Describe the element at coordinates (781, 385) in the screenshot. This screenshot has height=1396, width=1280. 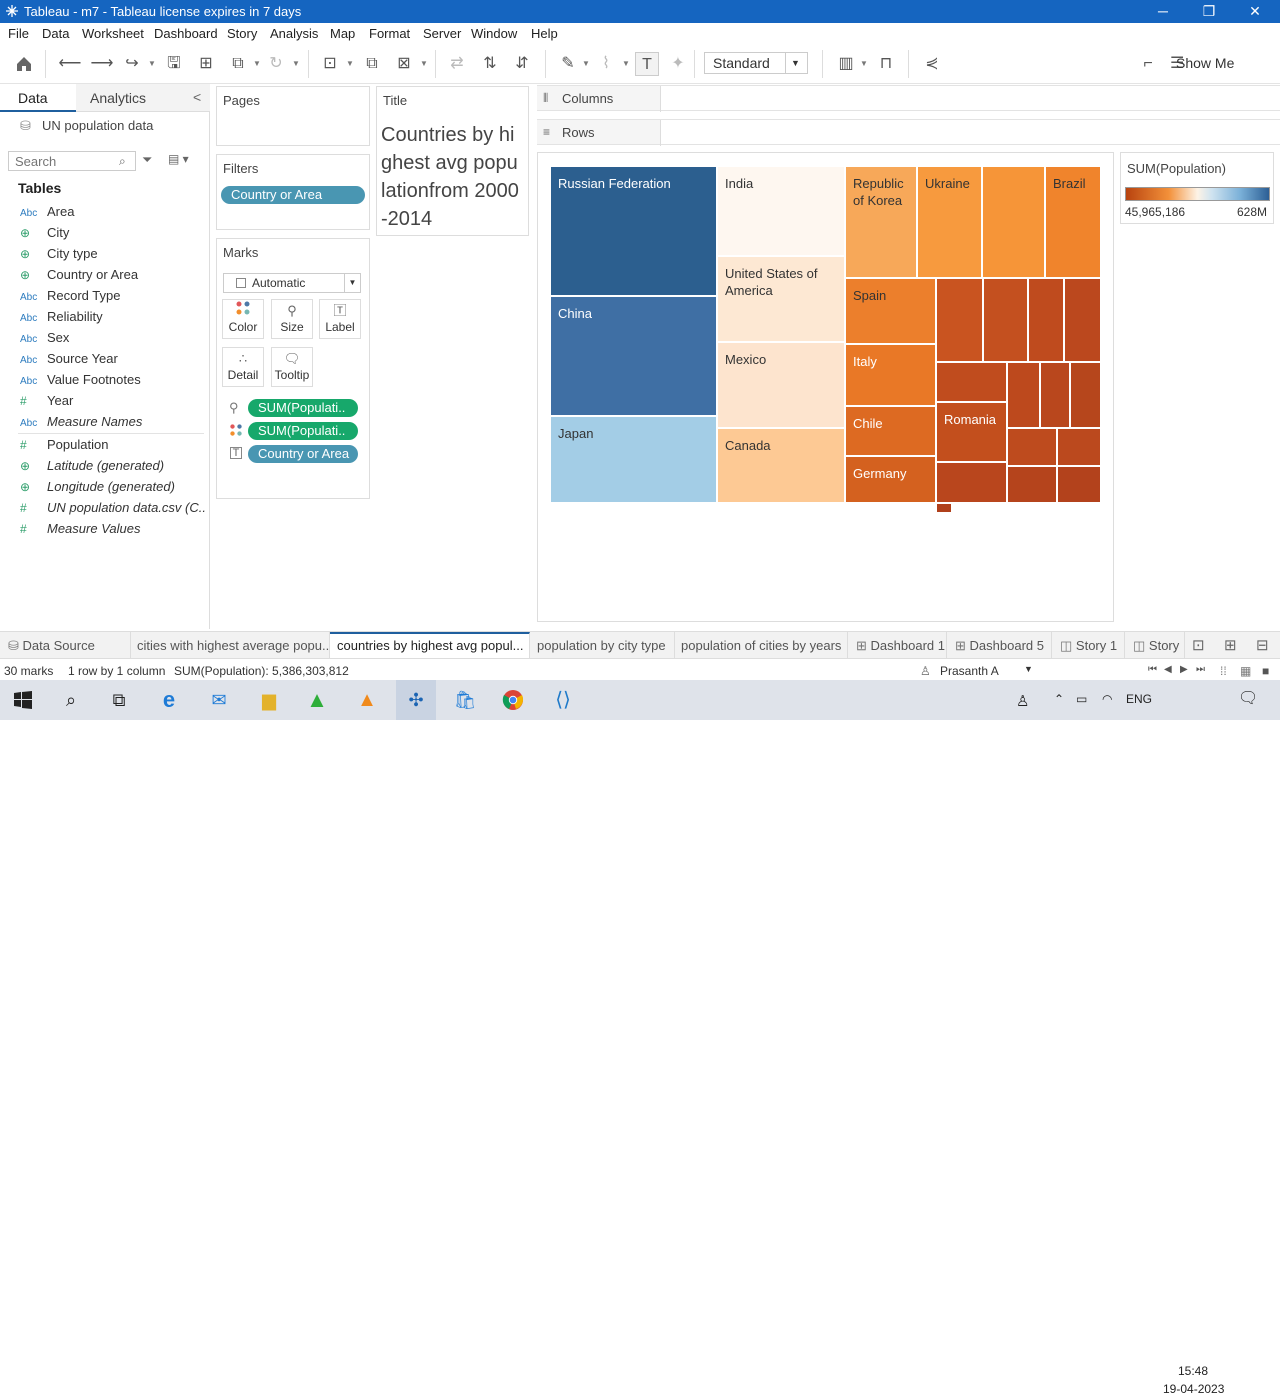
I see `treemap-cell: Mexico` at that location.